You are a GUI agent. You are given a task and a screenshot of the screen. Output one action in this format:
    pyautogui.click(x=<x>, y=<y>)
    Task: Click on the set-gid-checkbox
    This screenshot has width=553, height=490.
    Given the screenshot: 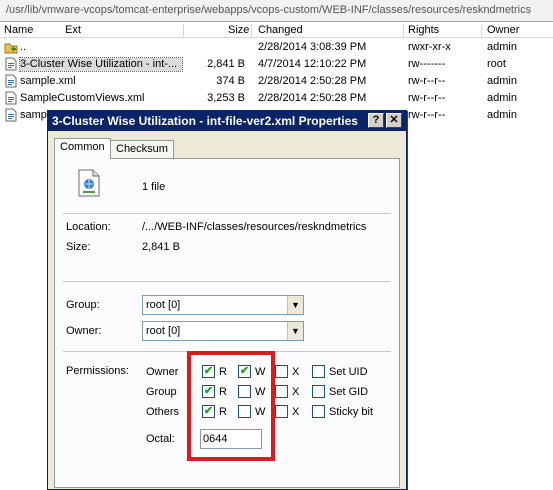 What is the action you would take?
    pyautogui.click(x=318, y=391)
    